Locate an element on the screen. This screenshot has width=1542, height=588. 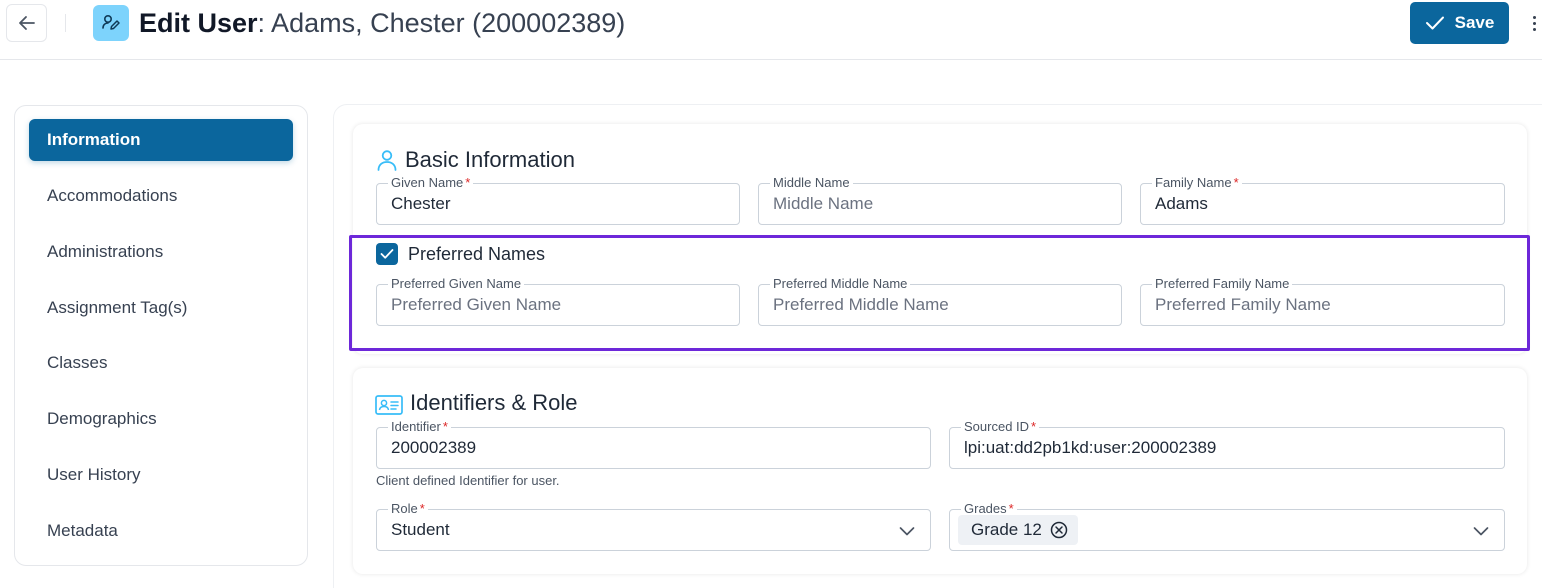
arrow-left-icon is located at coordinates (26, 23).